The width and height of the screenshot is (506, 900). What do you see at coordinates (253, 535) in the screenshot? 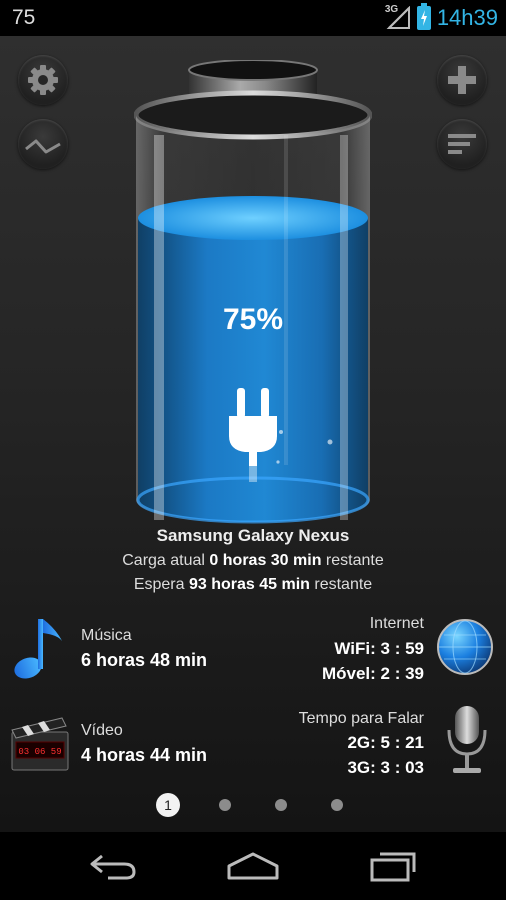
I see `device-name: Samsung Galaxy Nexus` at bounding box center [253, 535].